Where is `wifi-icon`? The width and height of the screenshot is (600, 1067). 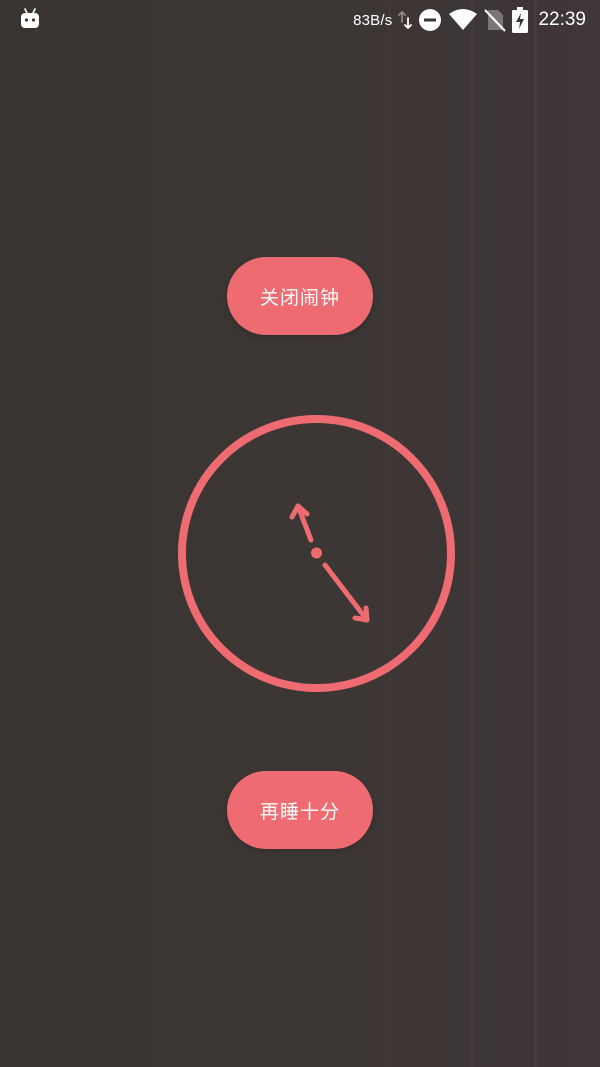
wifi-icon is located at coordinates (463, 20).